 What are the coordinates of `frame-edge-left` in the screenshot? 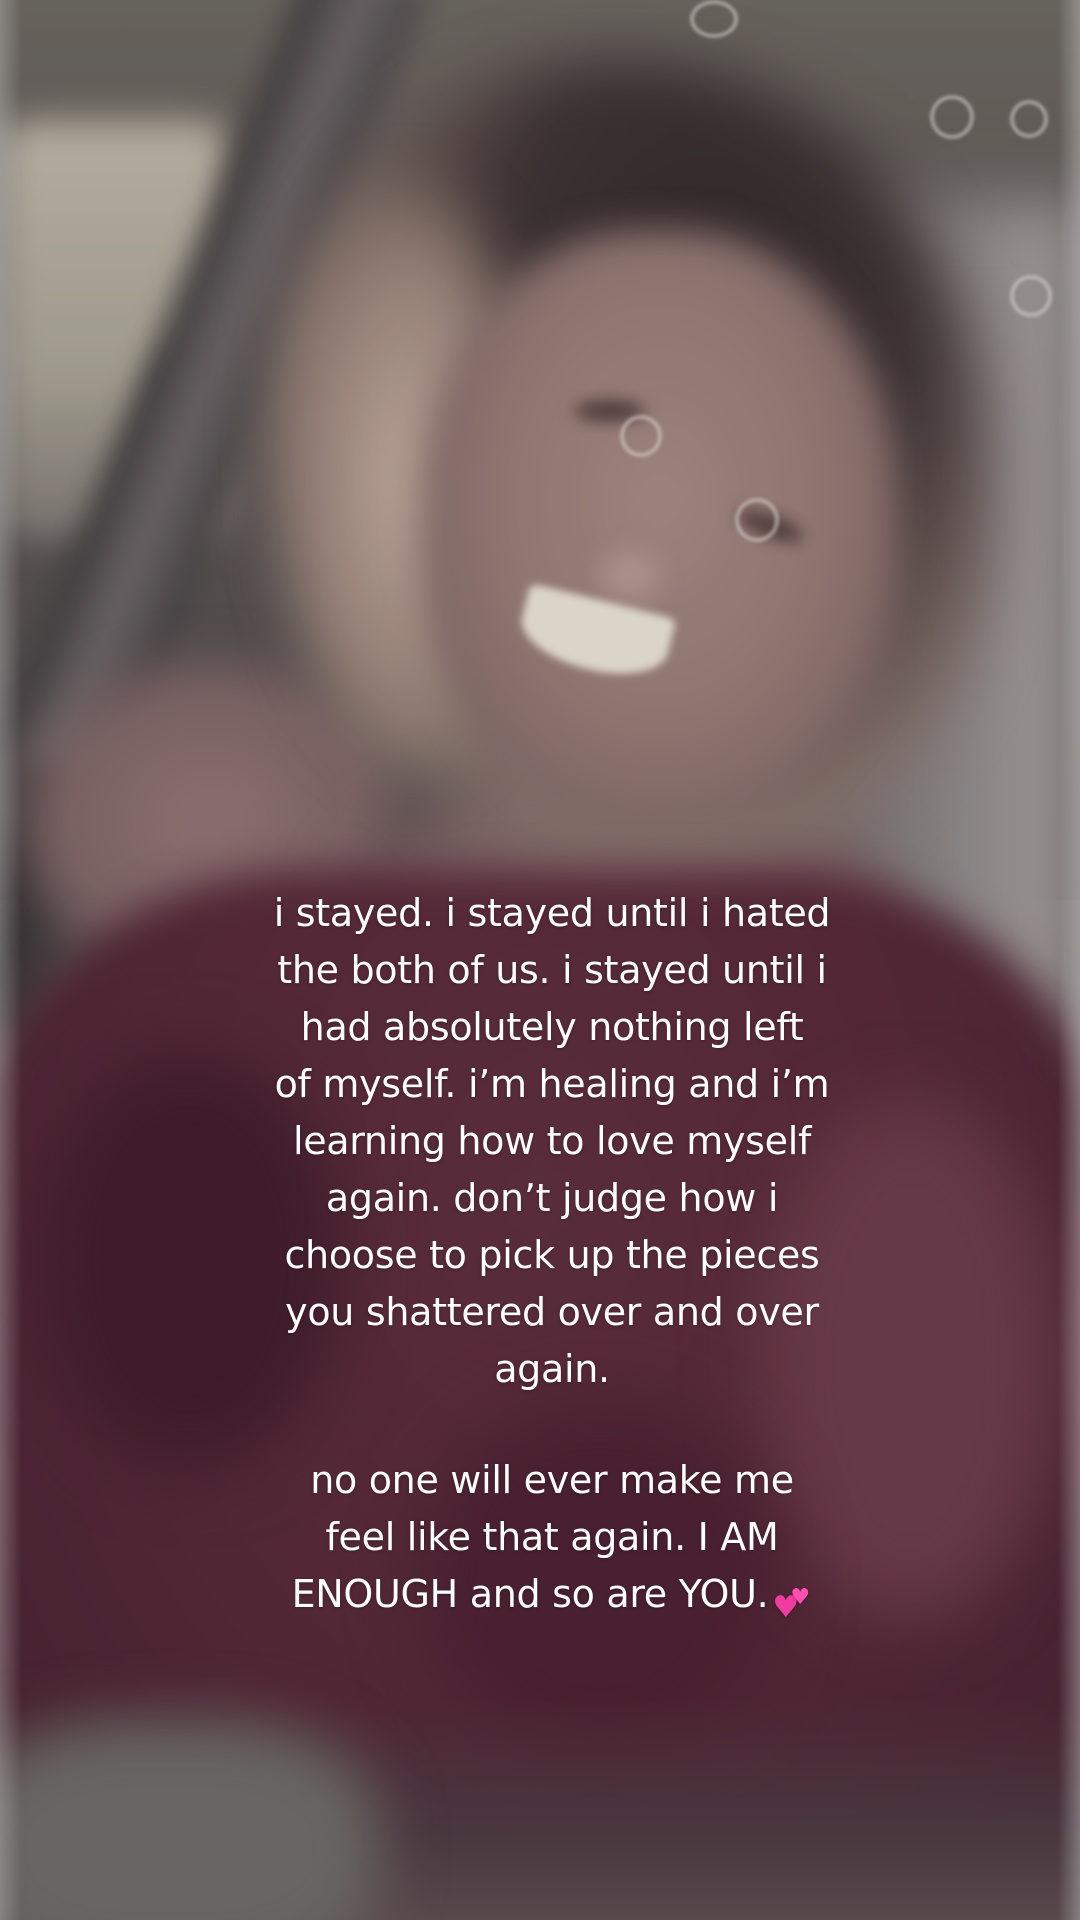 It's located at (11, 960).